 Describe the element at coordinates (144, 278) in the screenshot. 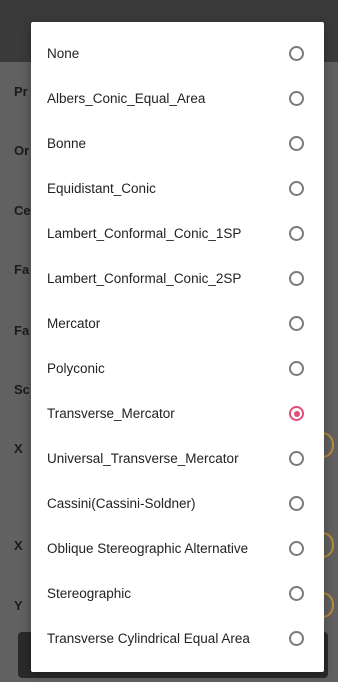

I see `projection-option-label: Lambert_Conformal_Conic_2SP` at that location.